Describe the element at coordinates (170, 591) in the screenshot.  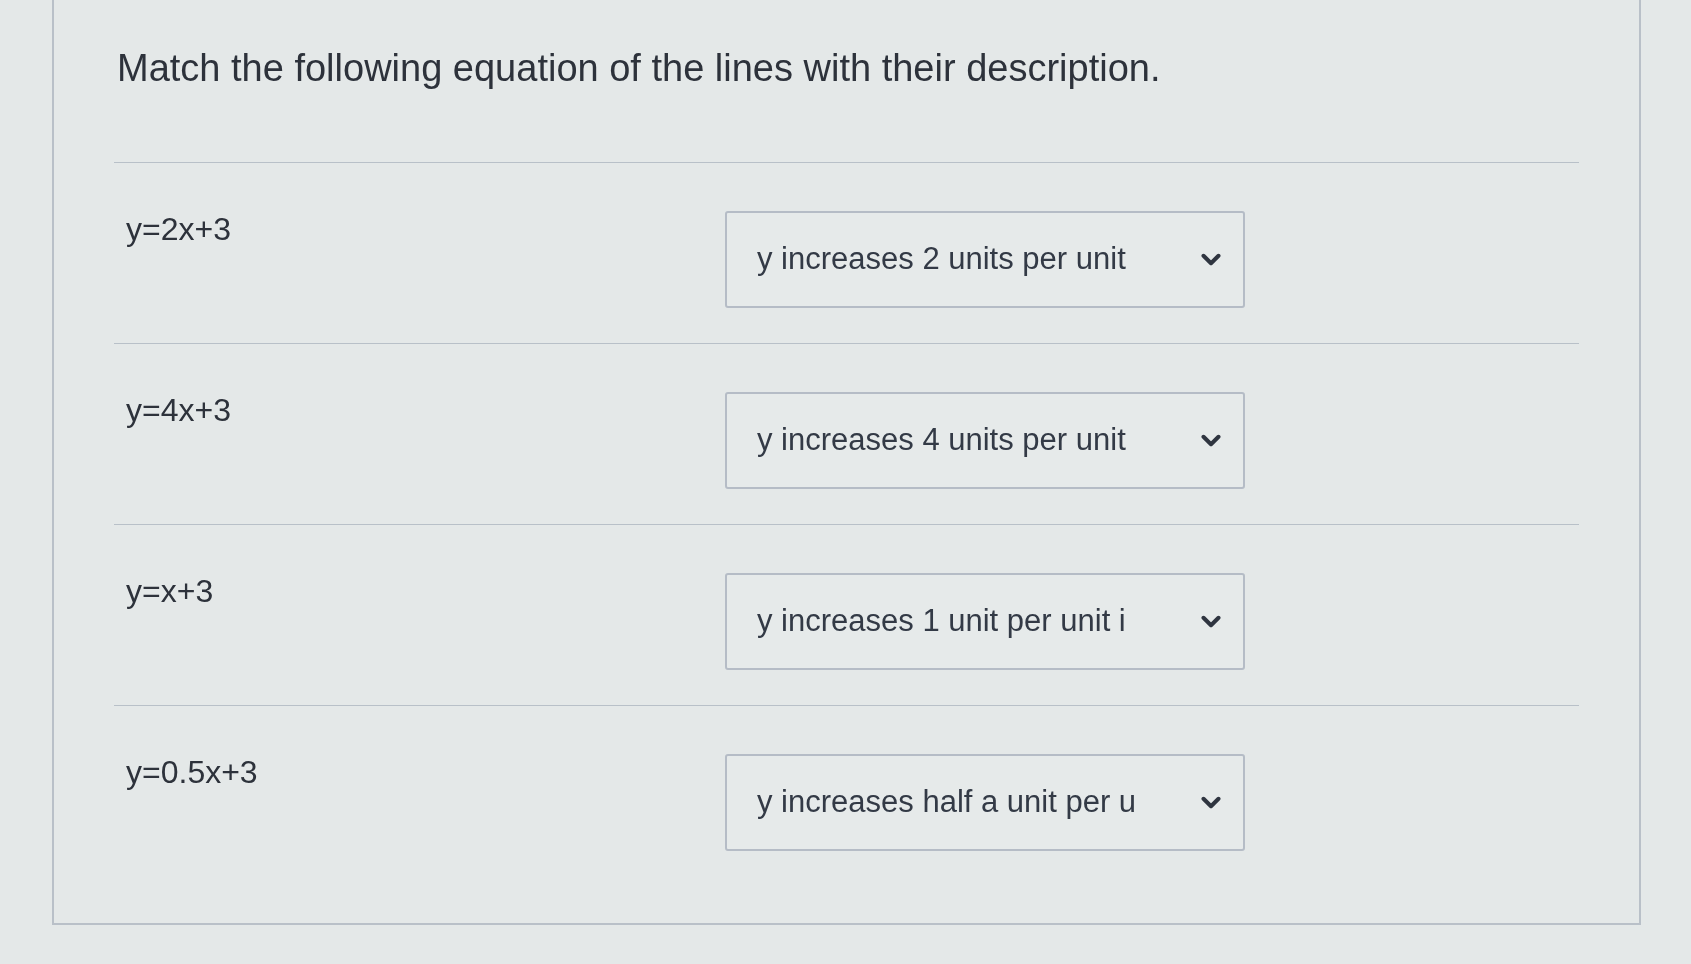
I see `equation-text: y=x+3` at that location.